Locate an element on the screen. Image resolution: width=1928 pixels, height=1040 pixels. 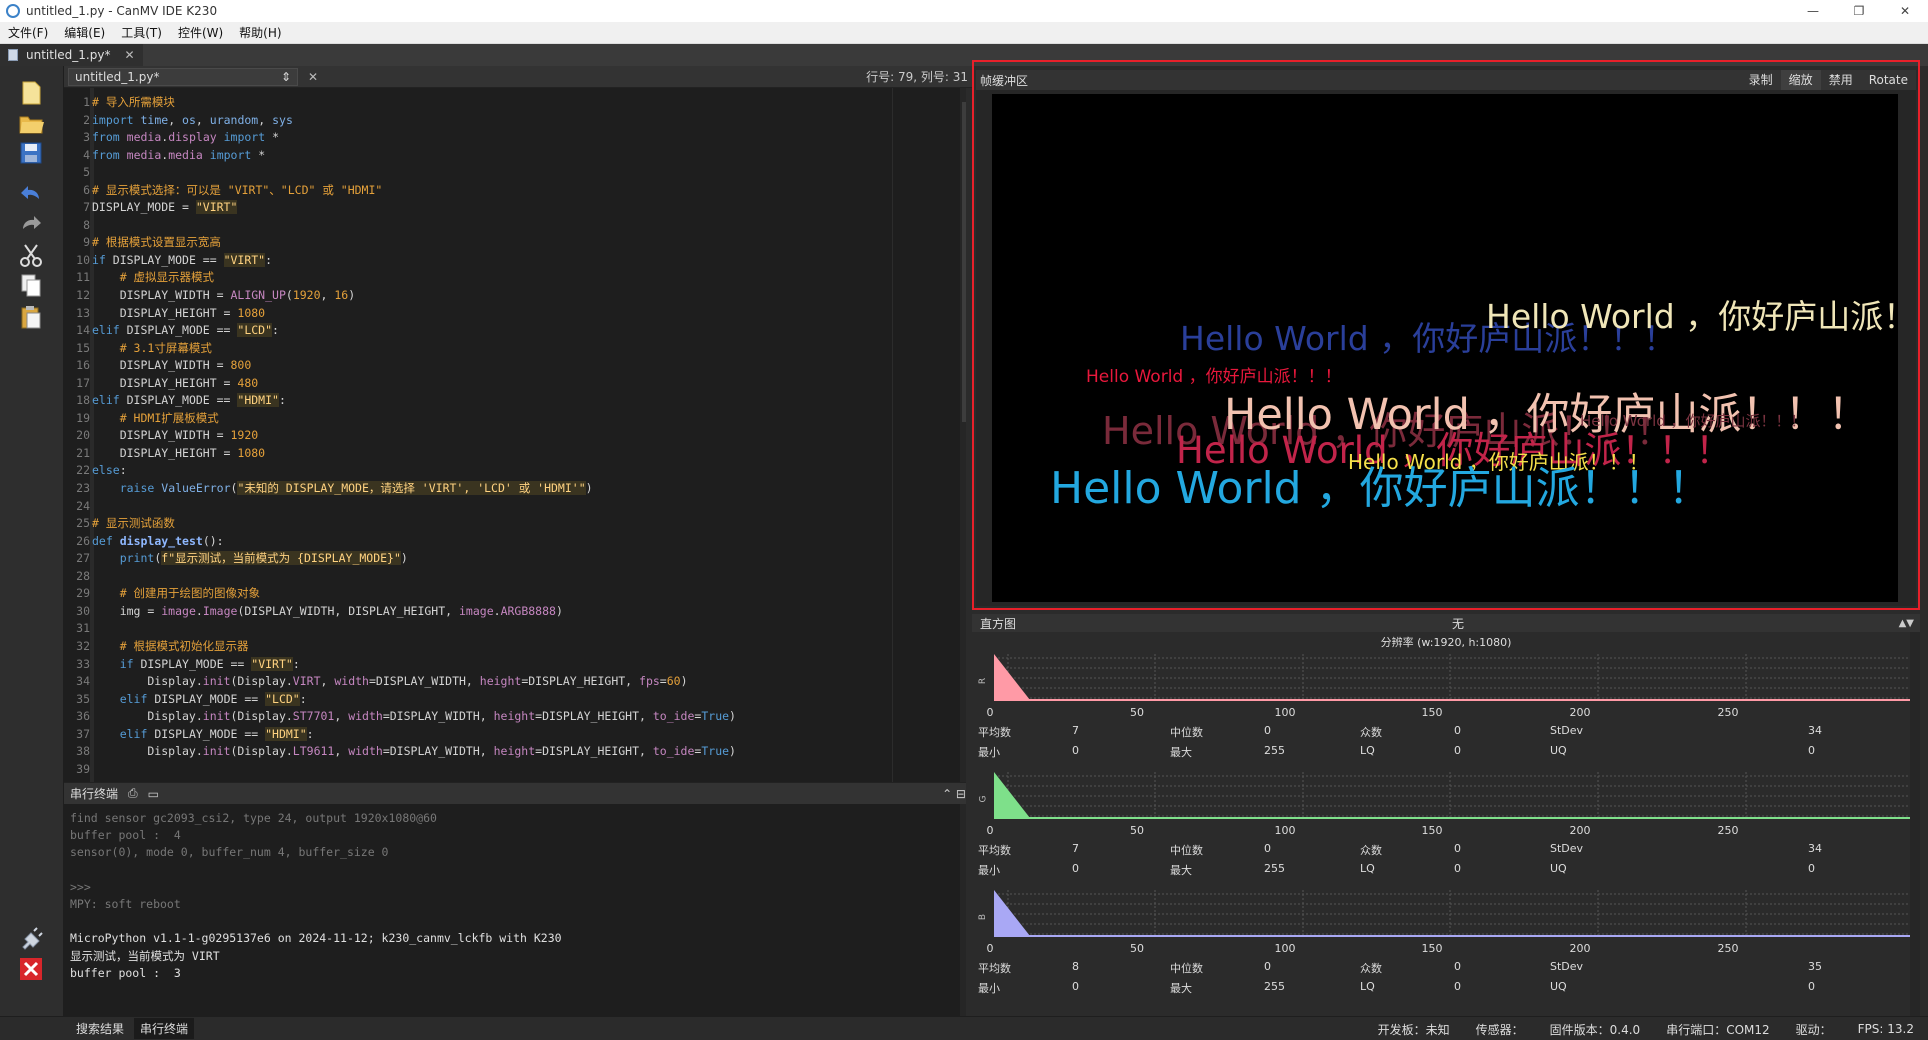
rotate-button: Rotate is located at coordinates (1888, 80).